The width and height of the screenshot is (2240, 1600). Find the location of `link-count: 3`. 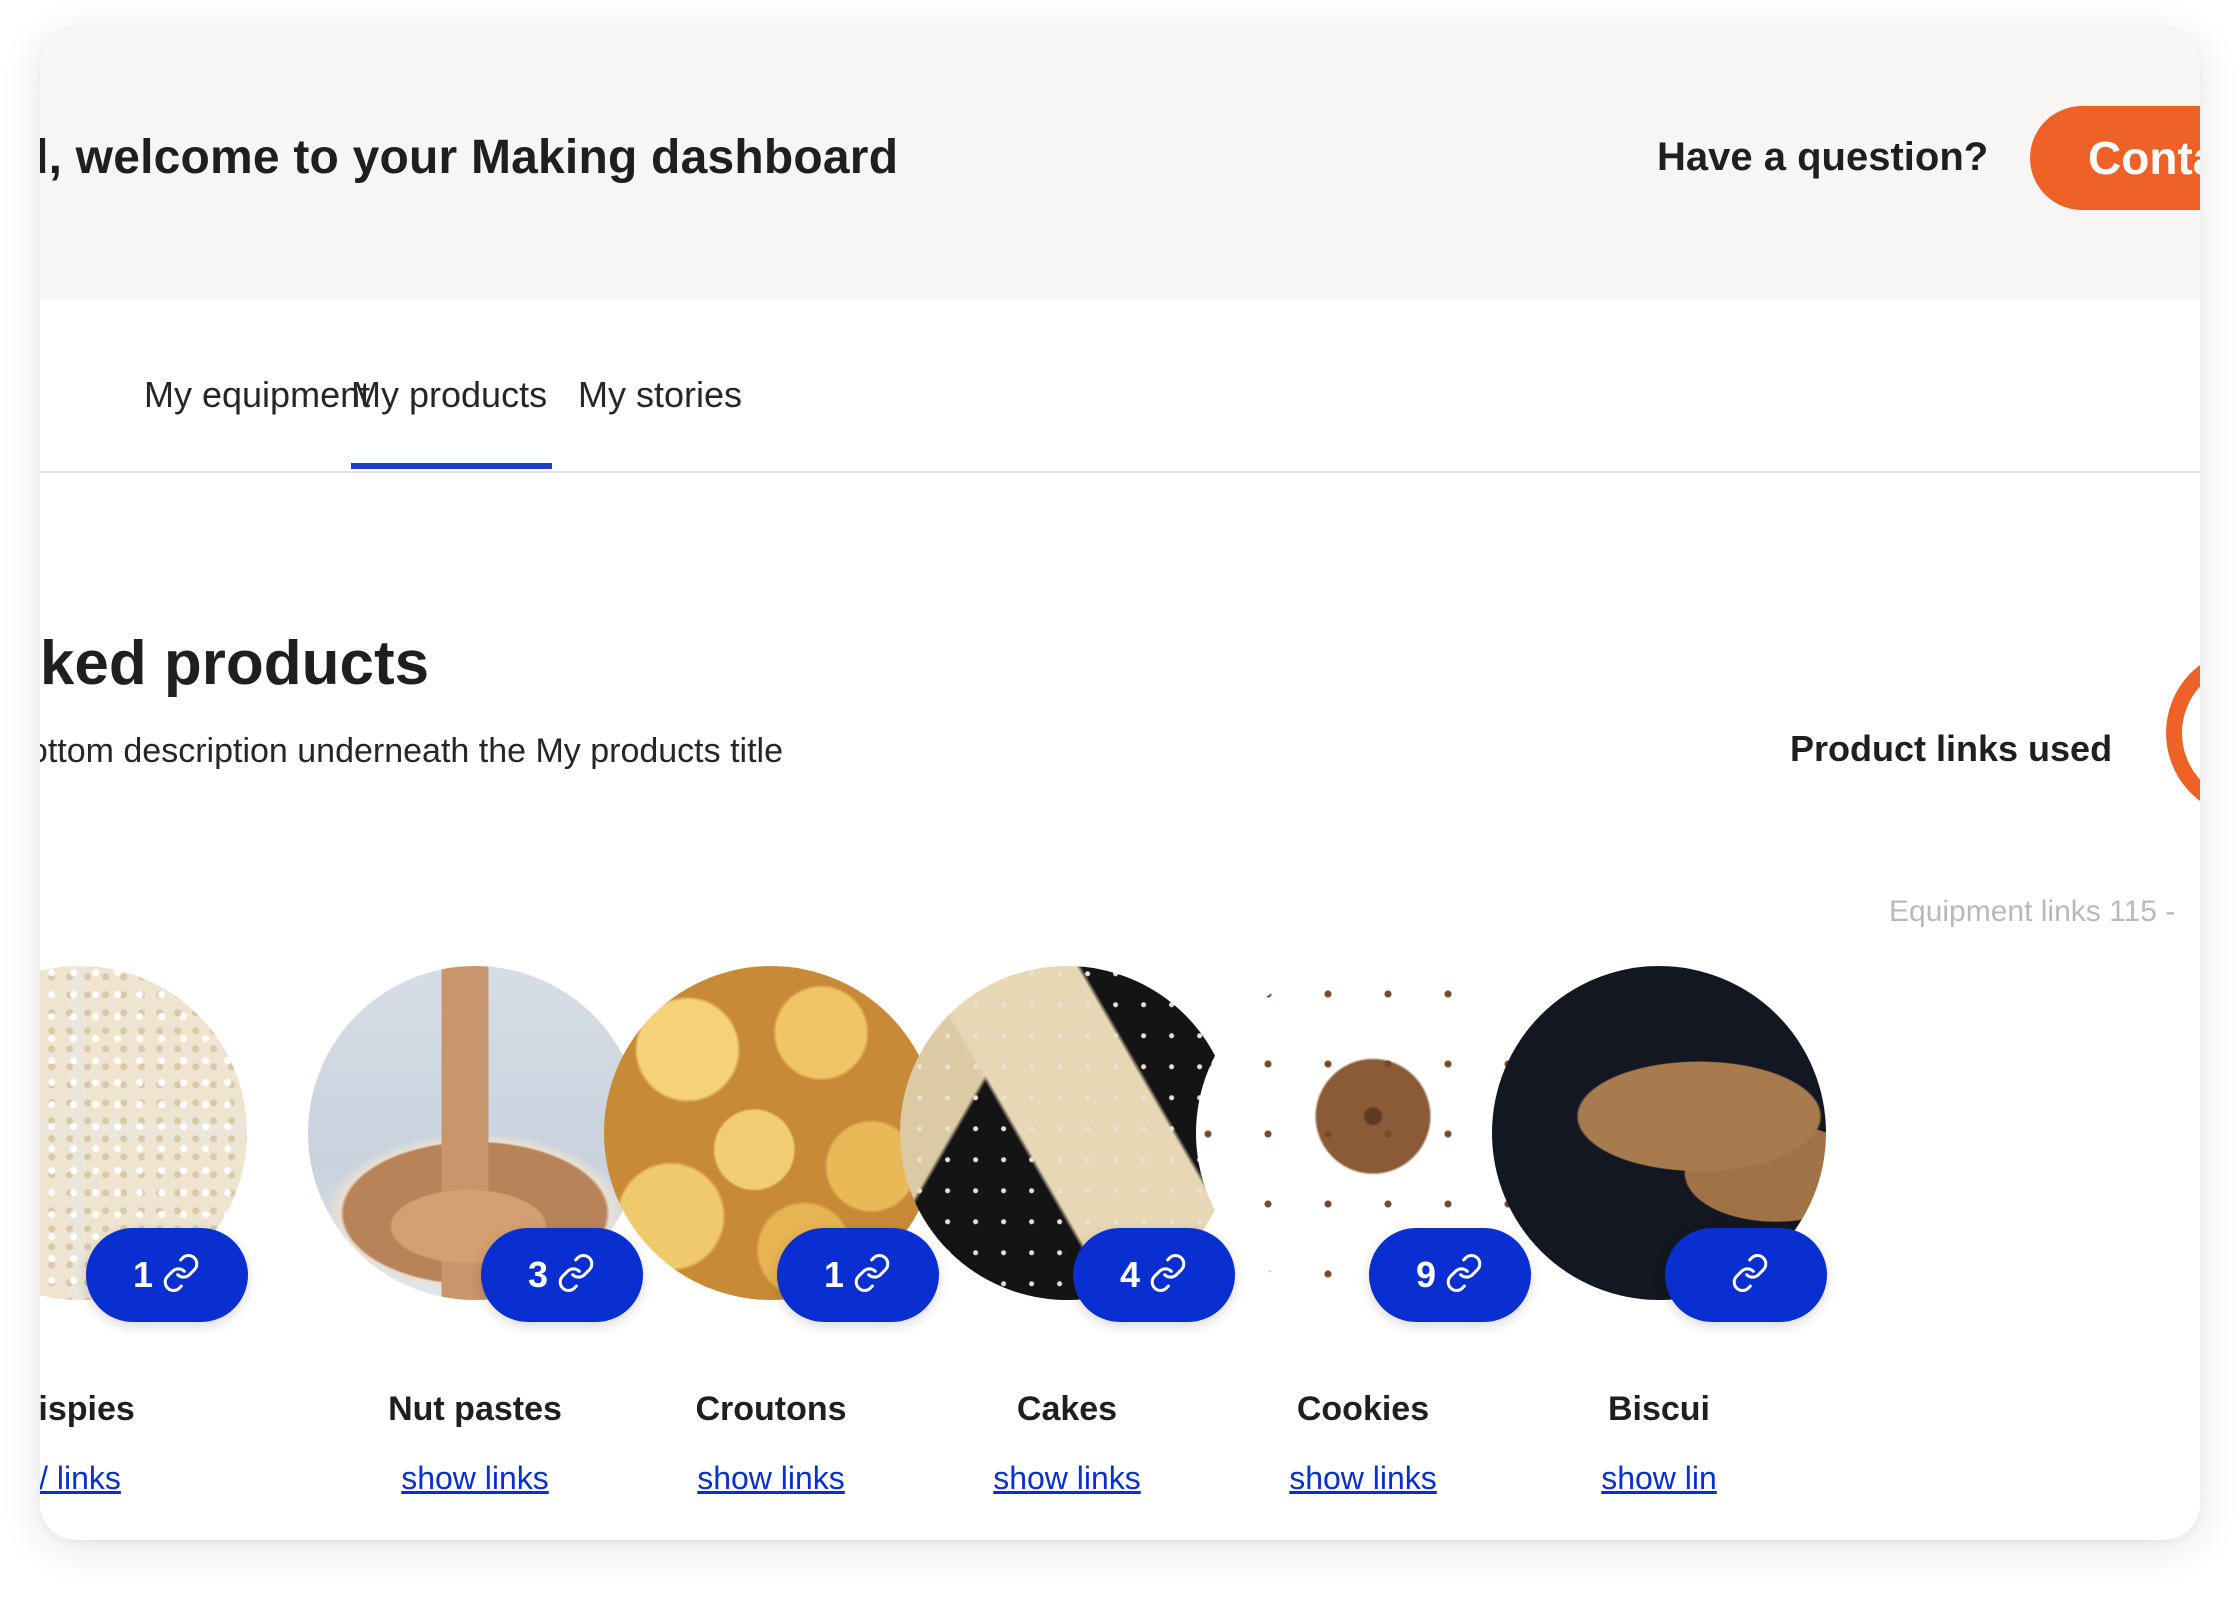

link-count: 3 is located at coordinates (538, 1274).